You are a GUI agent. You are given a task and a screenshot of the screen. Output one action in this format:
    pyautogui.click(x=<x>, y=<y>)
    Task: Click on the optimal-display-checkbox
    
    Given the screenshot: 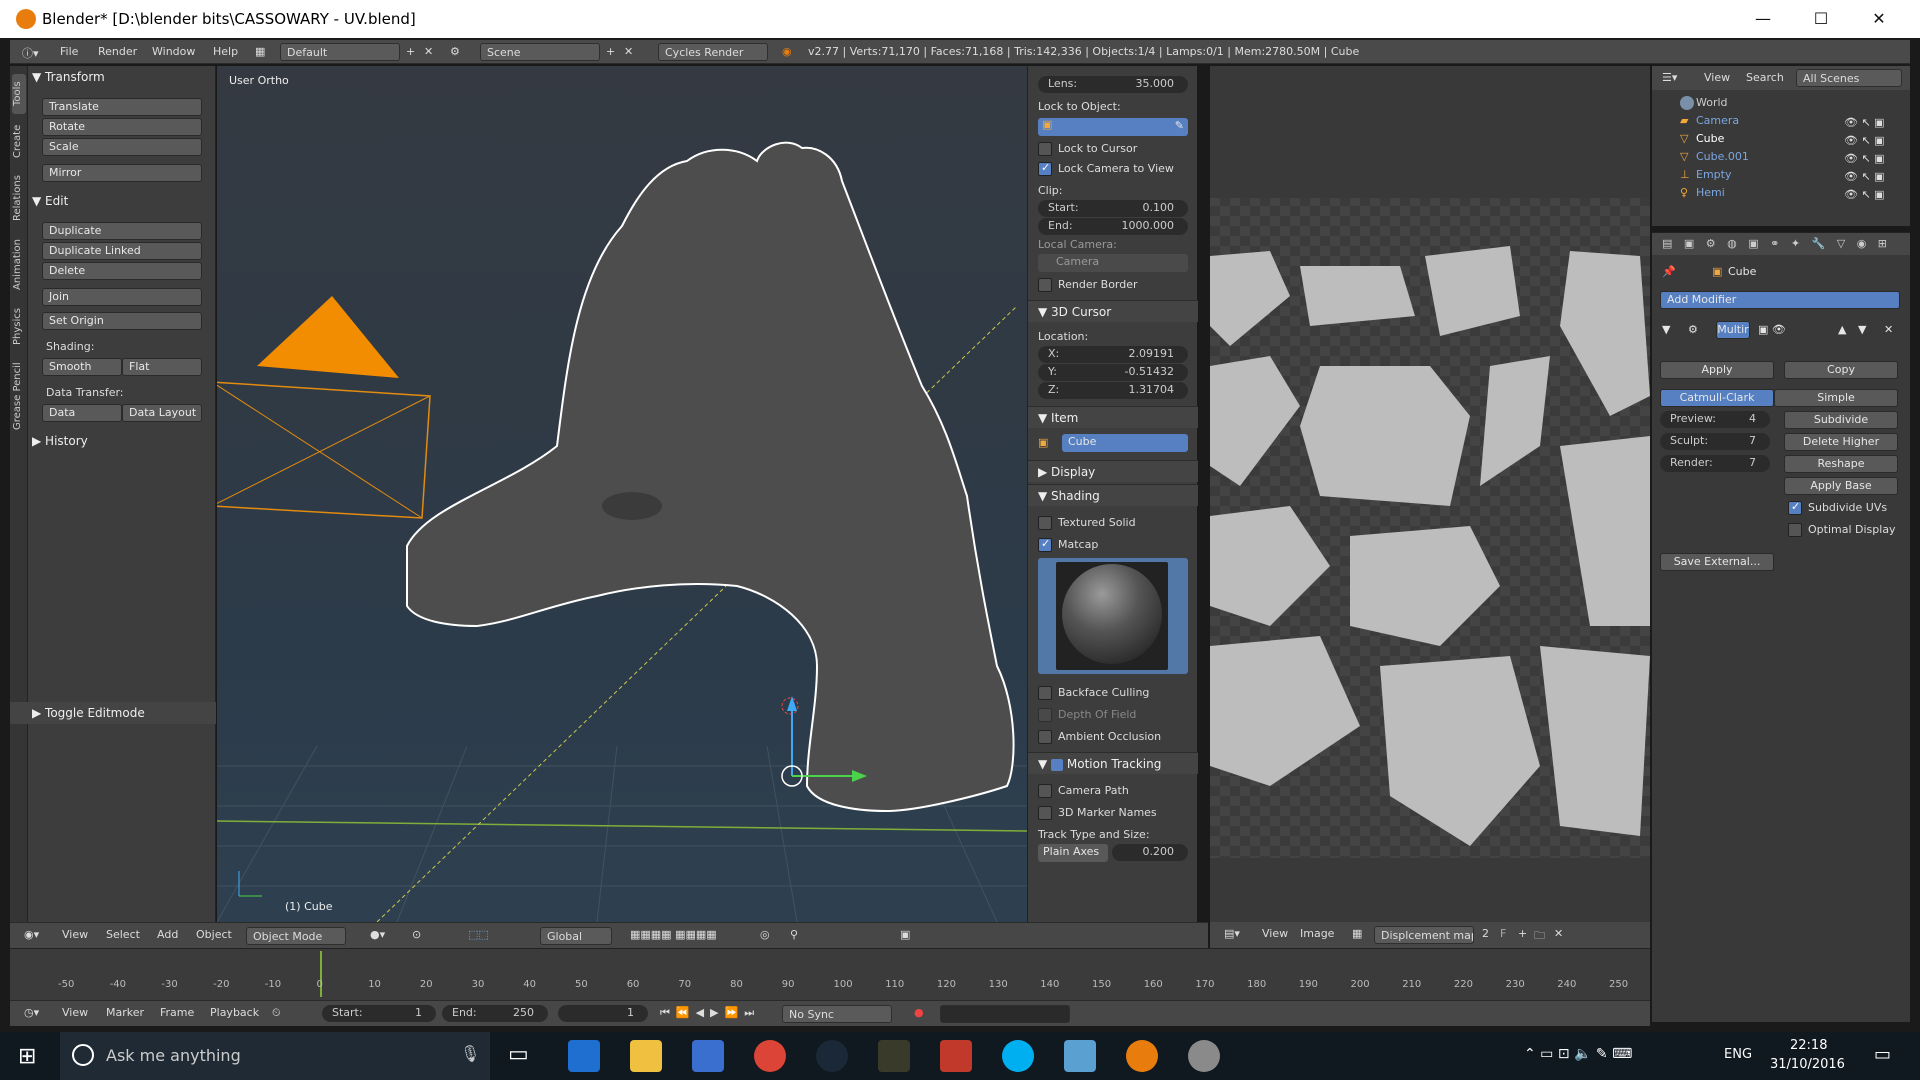 What is the action you would take?
    pyautogui.click(x=1795, y=530)
    